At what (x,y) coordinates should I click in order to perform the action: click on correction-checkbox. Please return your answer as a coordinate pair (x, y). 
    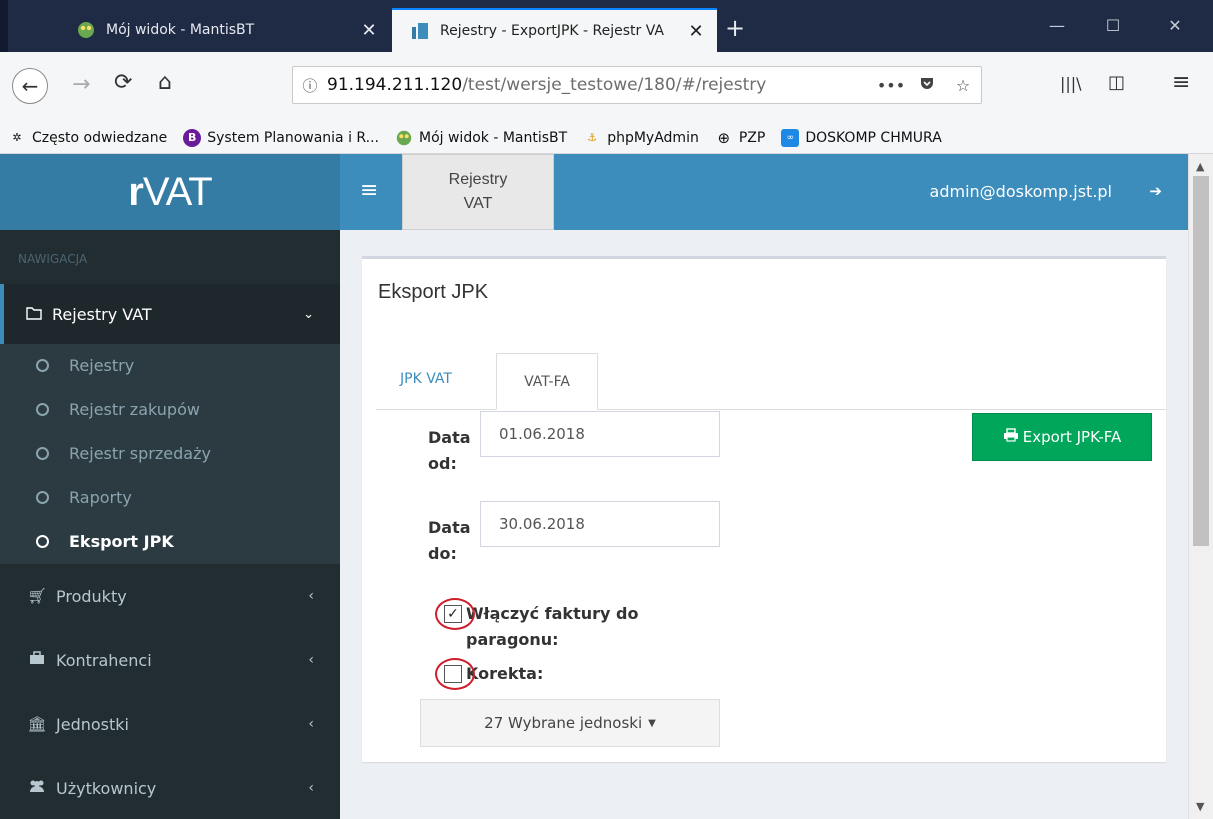
    Looking at the image, I should click on (455, 674).